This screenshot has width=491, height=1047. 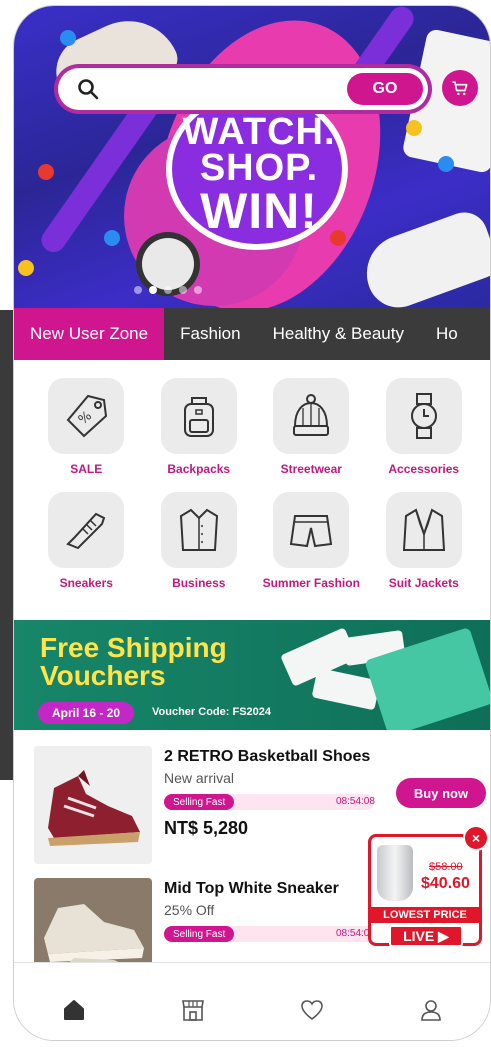 I want to click on search-input, so click(x=228, y=89).